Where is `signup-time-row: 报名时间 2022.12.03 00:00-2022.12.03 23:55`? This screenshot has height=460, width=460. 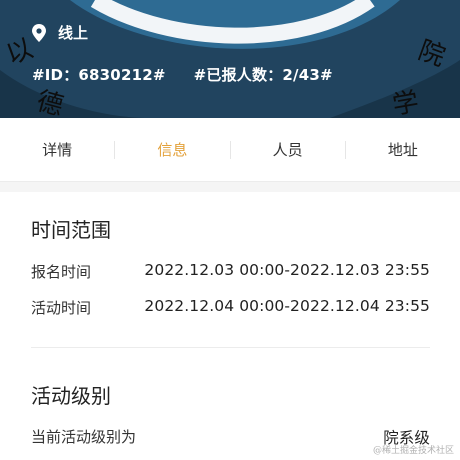 signup-time-row: 报名时间 2022.12.03 00:00-2022.12.03 23:55 is located at coordinates (230, 271).